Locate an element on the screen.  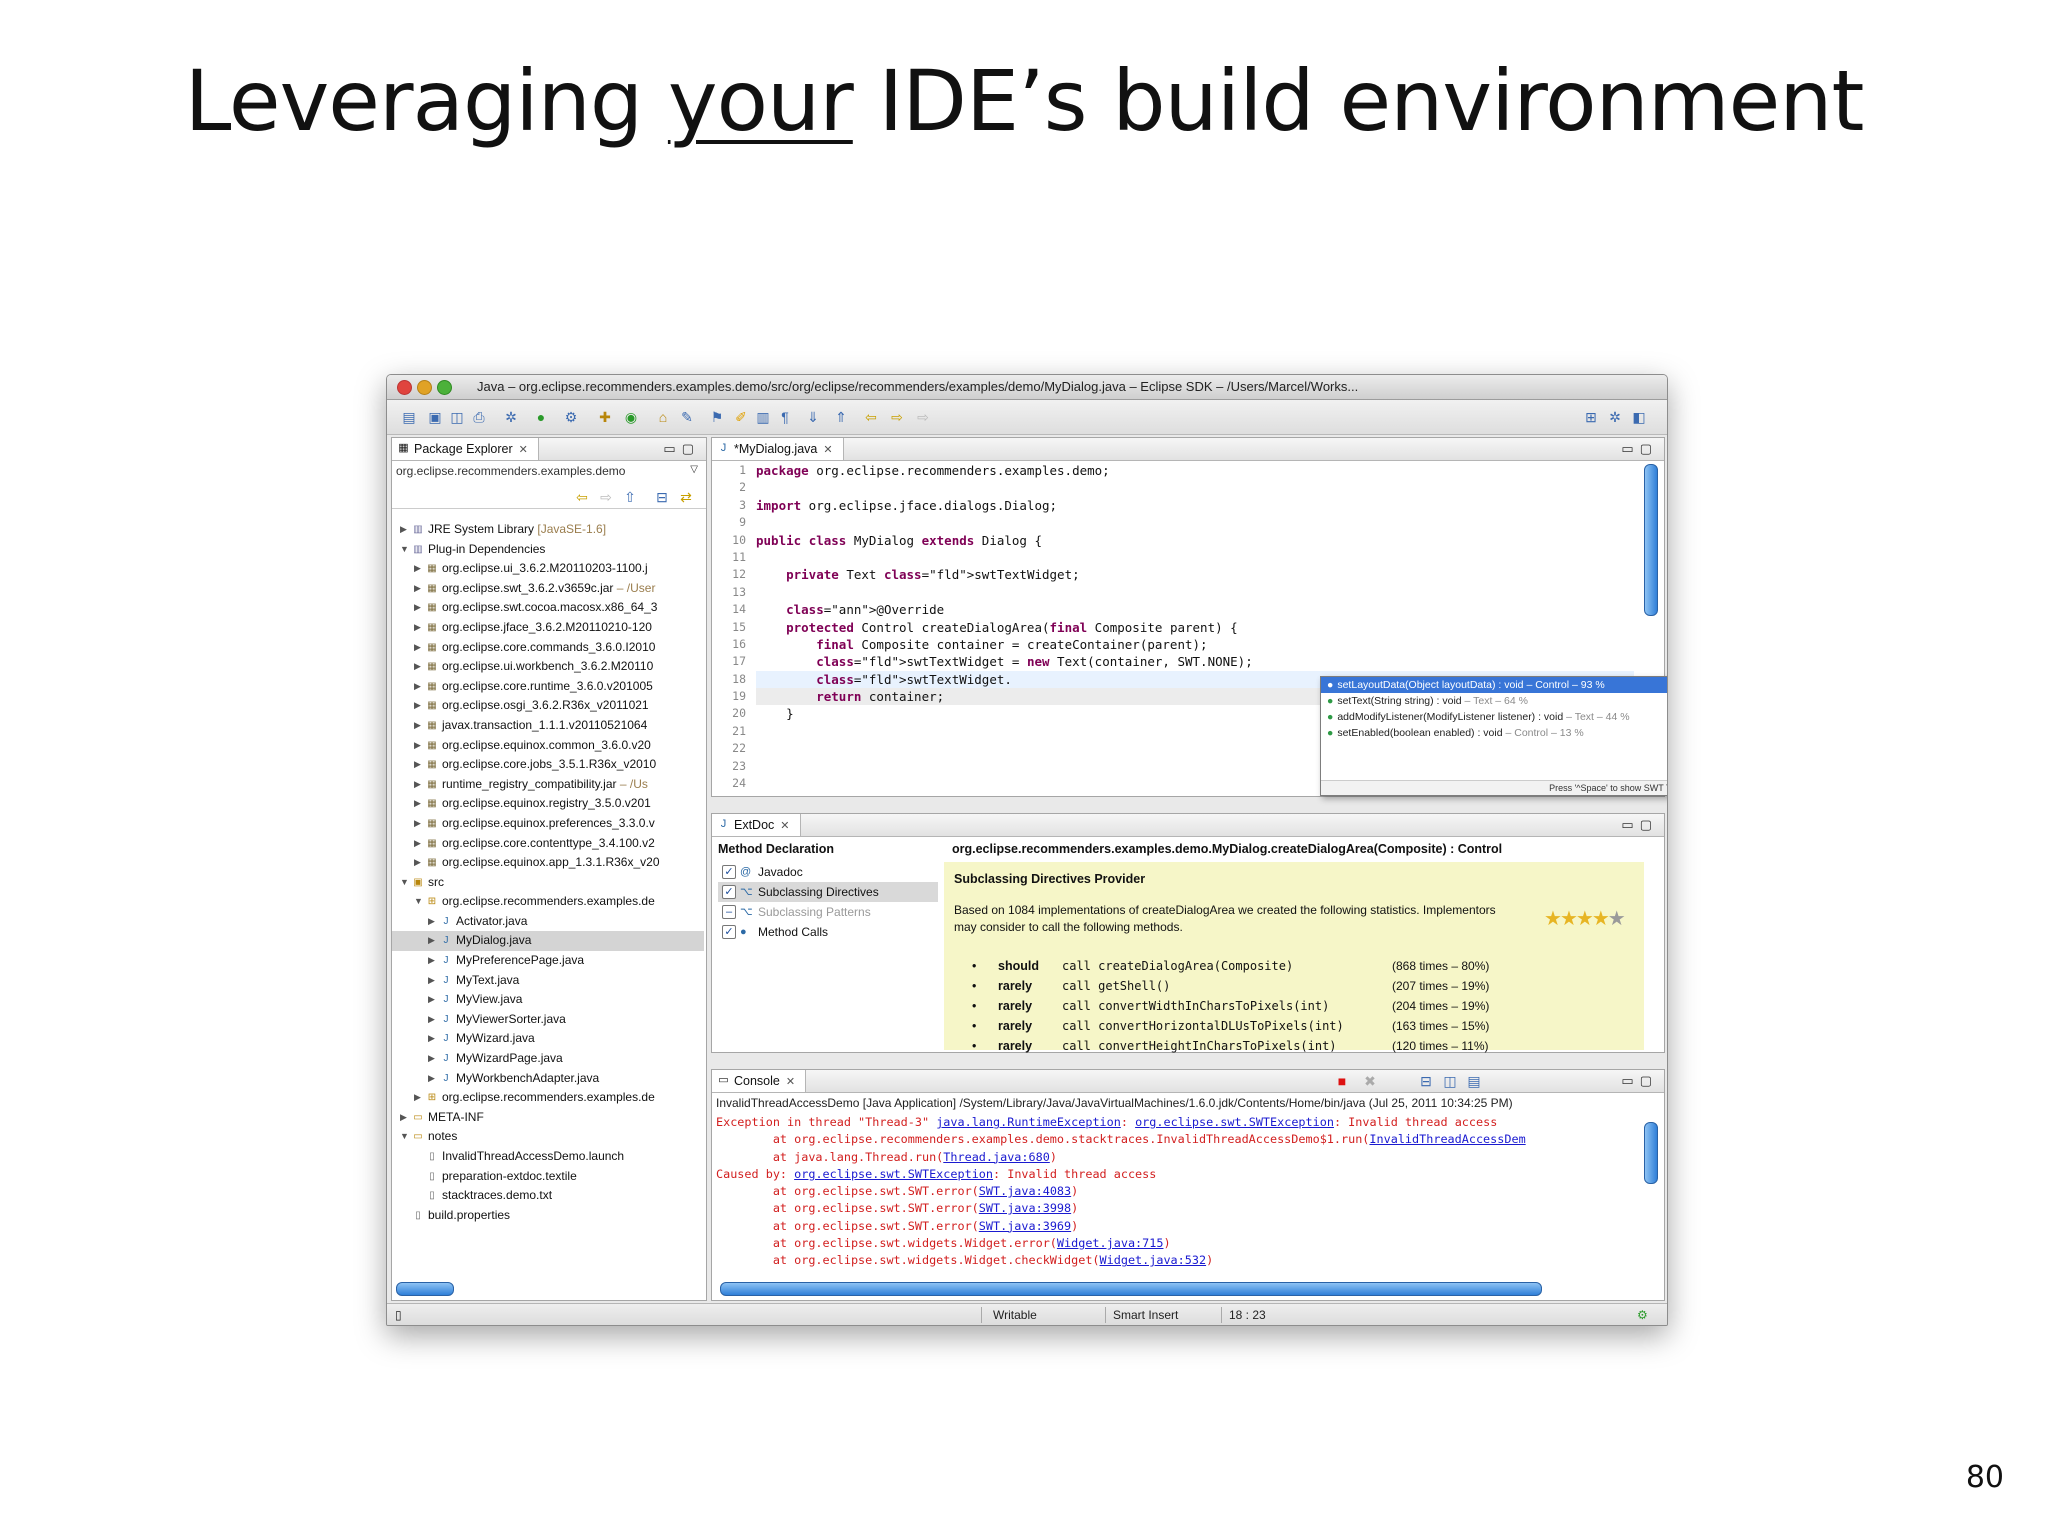
collapse-all-icon: ⊟ is located at coordinates (662, 497).